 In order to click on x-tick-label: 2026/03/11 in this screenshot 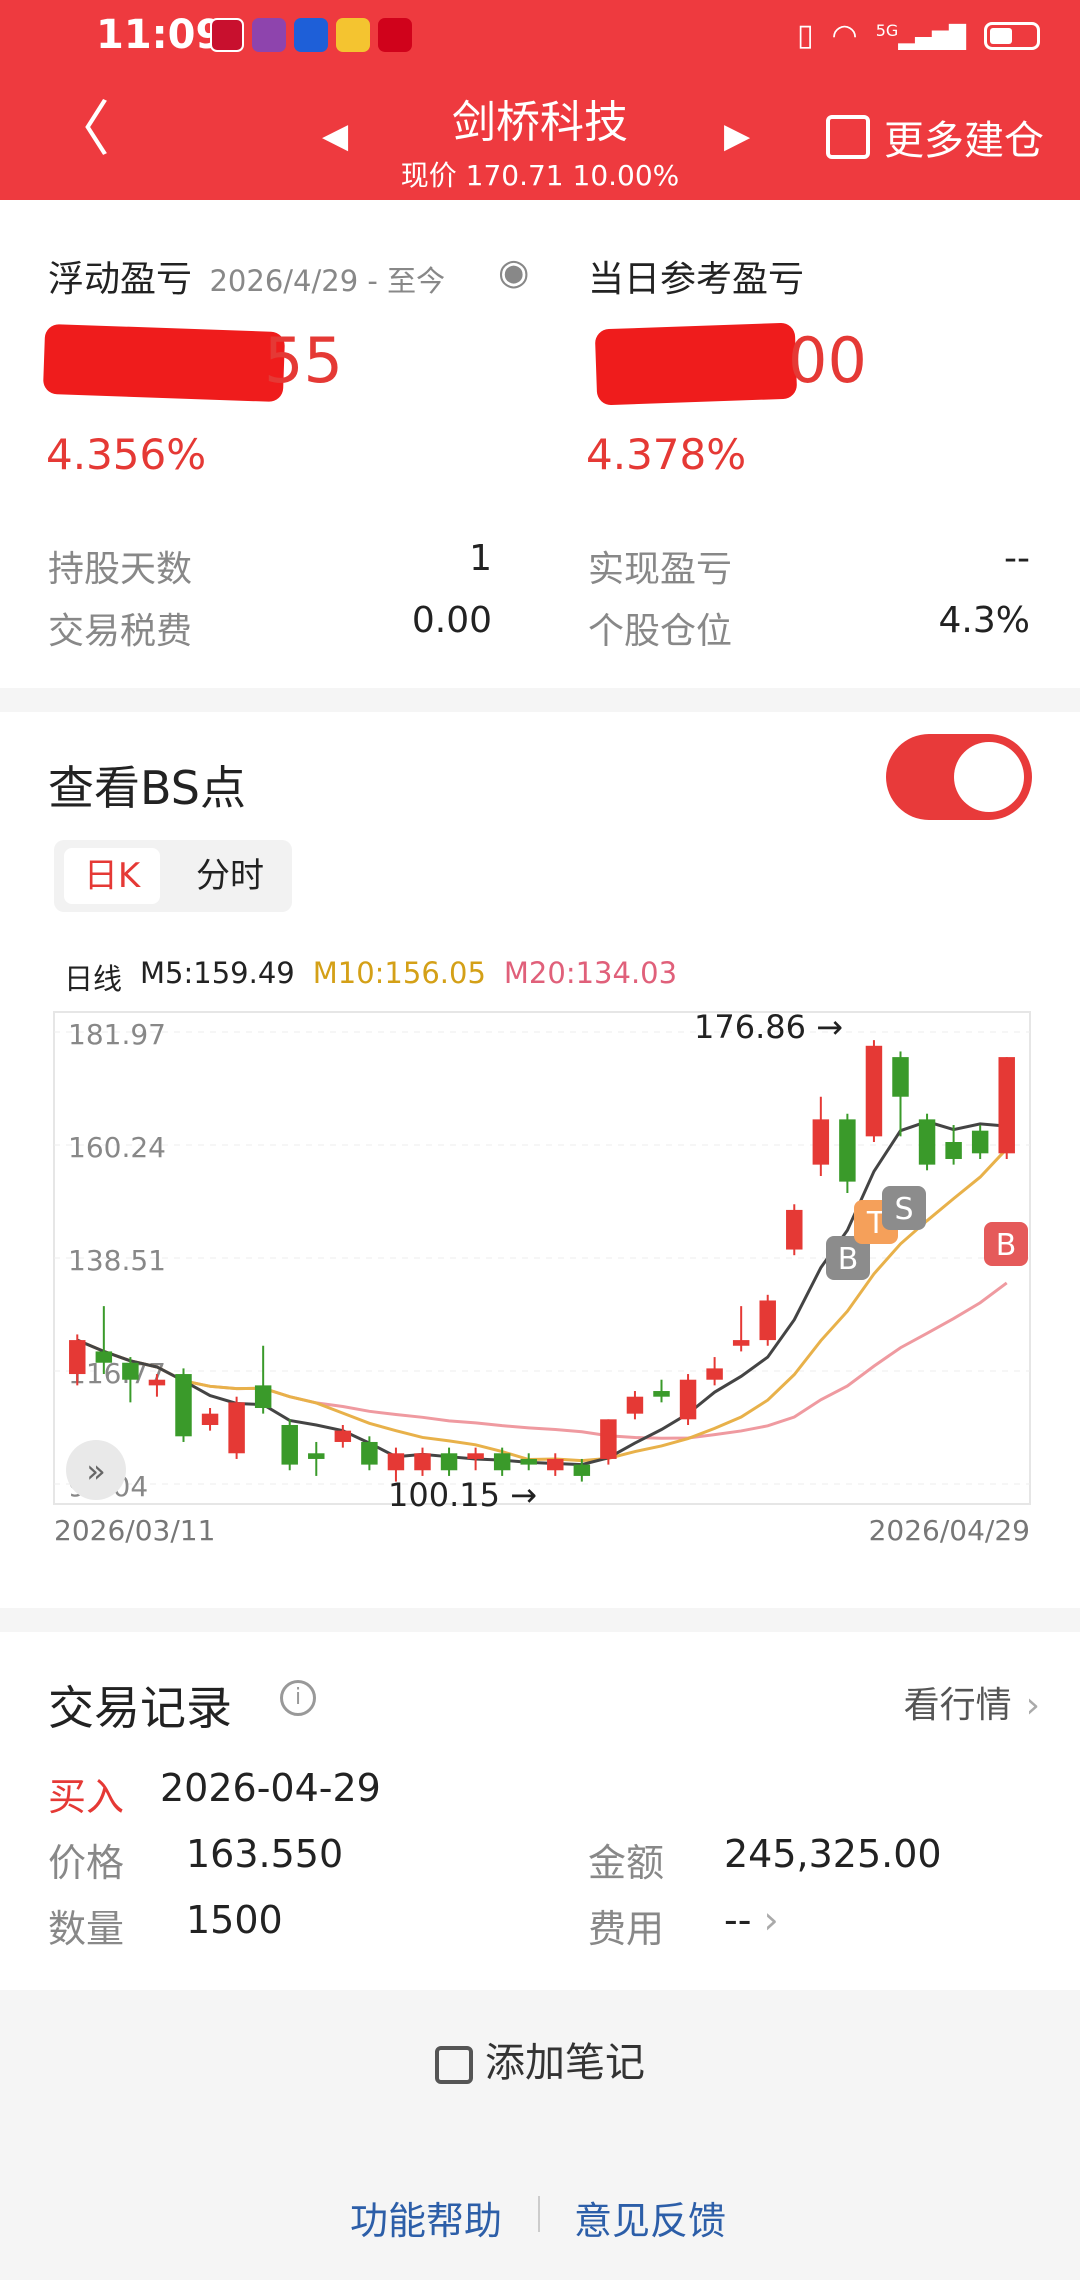, I will do `click(134, 1530)`.